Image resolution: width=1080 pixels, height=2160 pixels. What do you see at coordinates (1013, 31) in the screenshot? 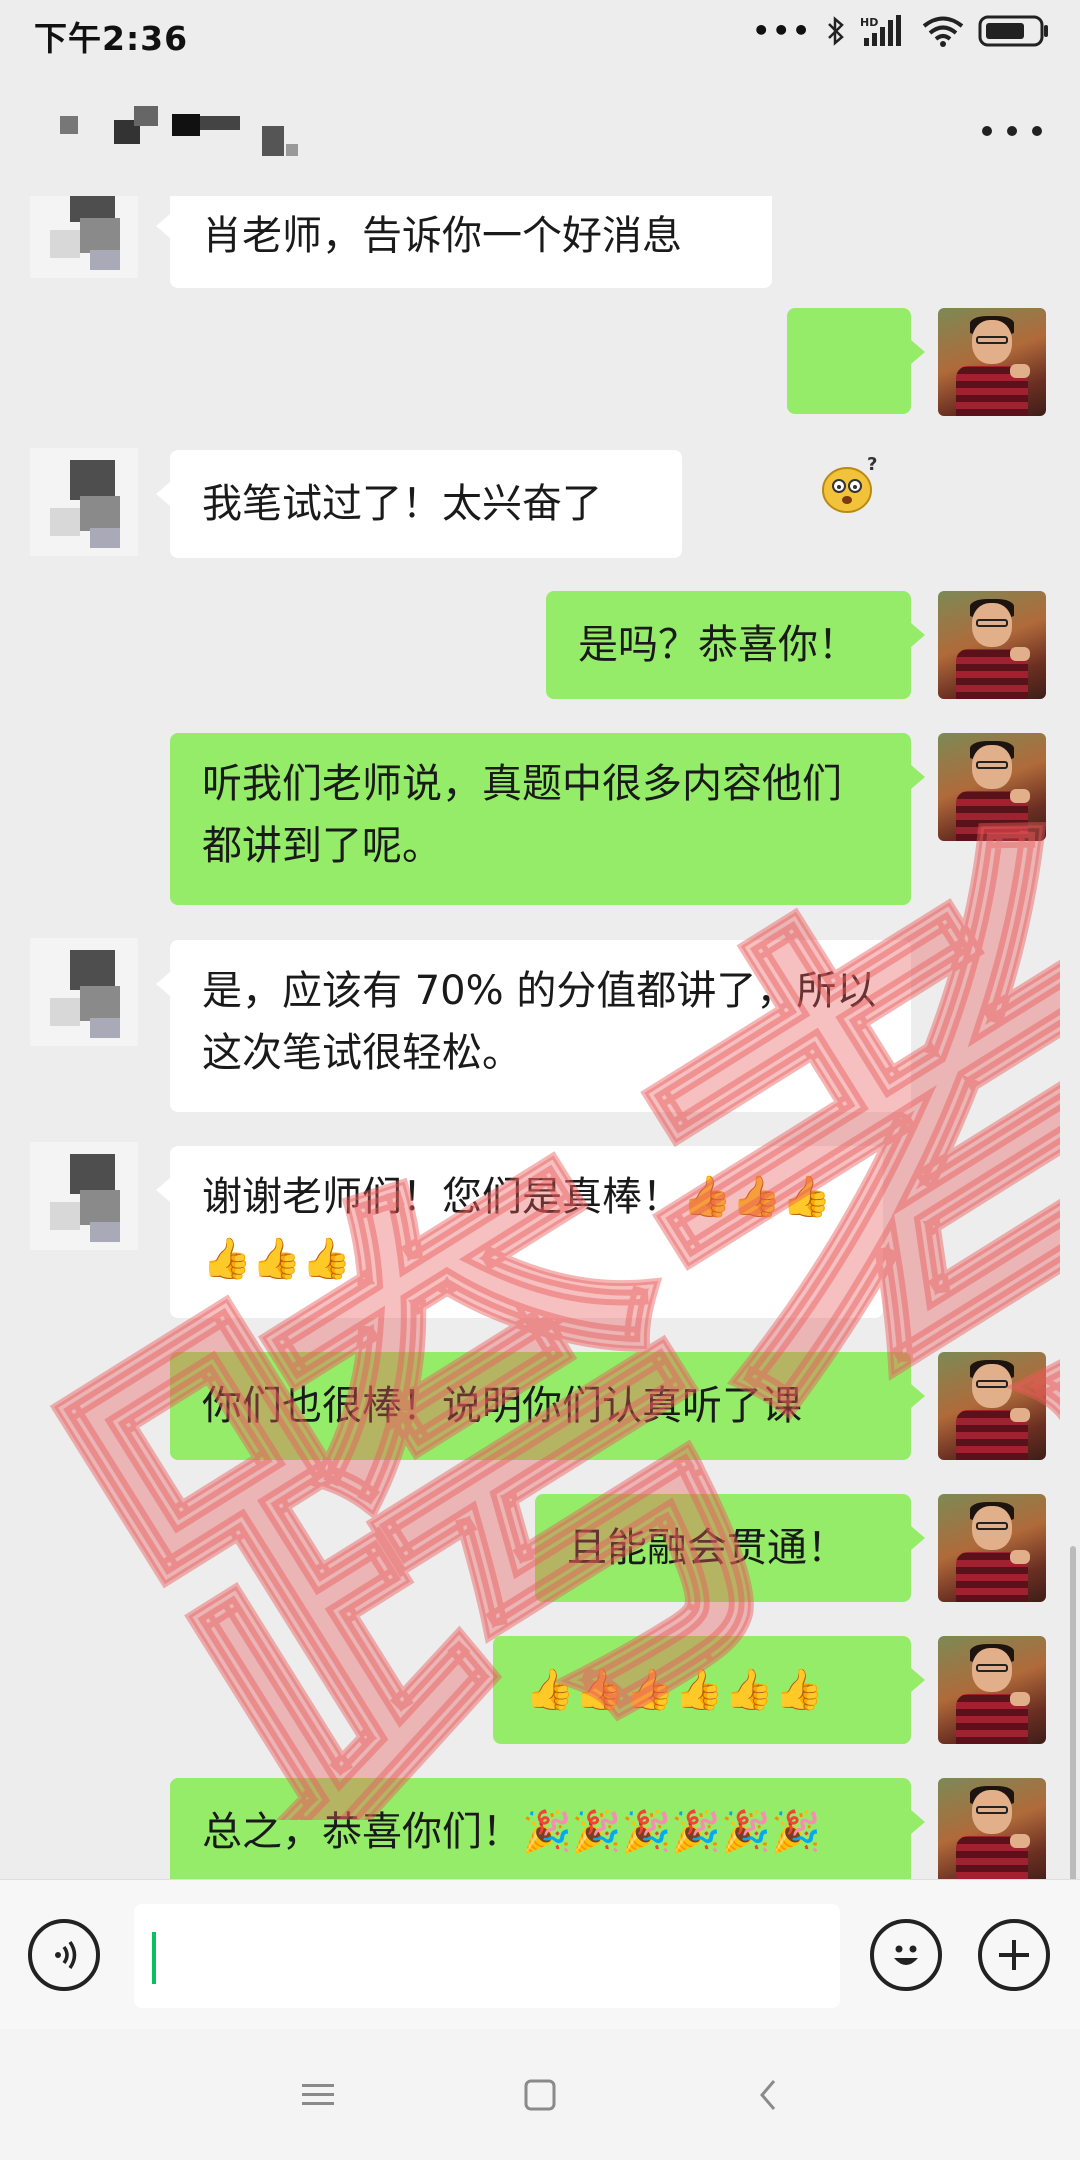
I see `battery-icon` at bounding box center [1013, 31].